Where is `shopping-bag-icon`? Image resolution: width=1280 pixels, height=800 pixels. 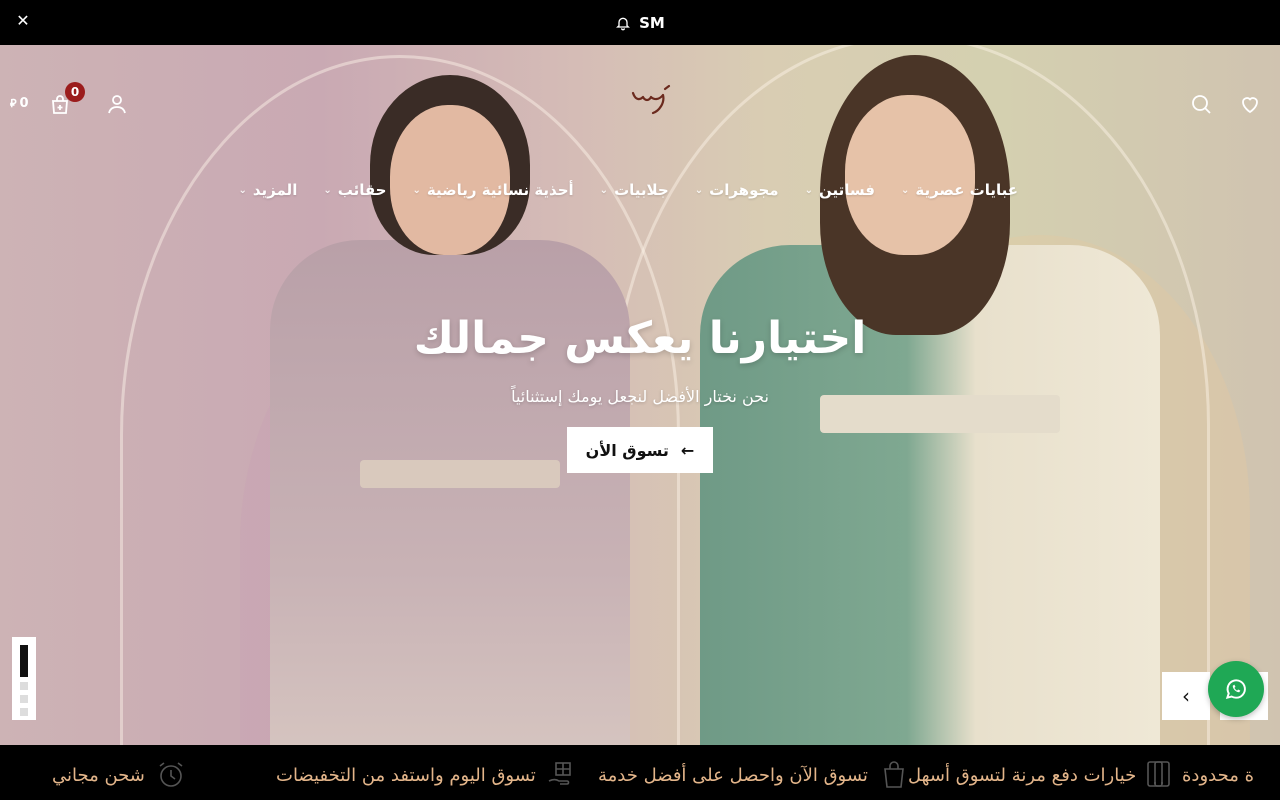
shopping-bag-icon is located at coordinates (894, 774).